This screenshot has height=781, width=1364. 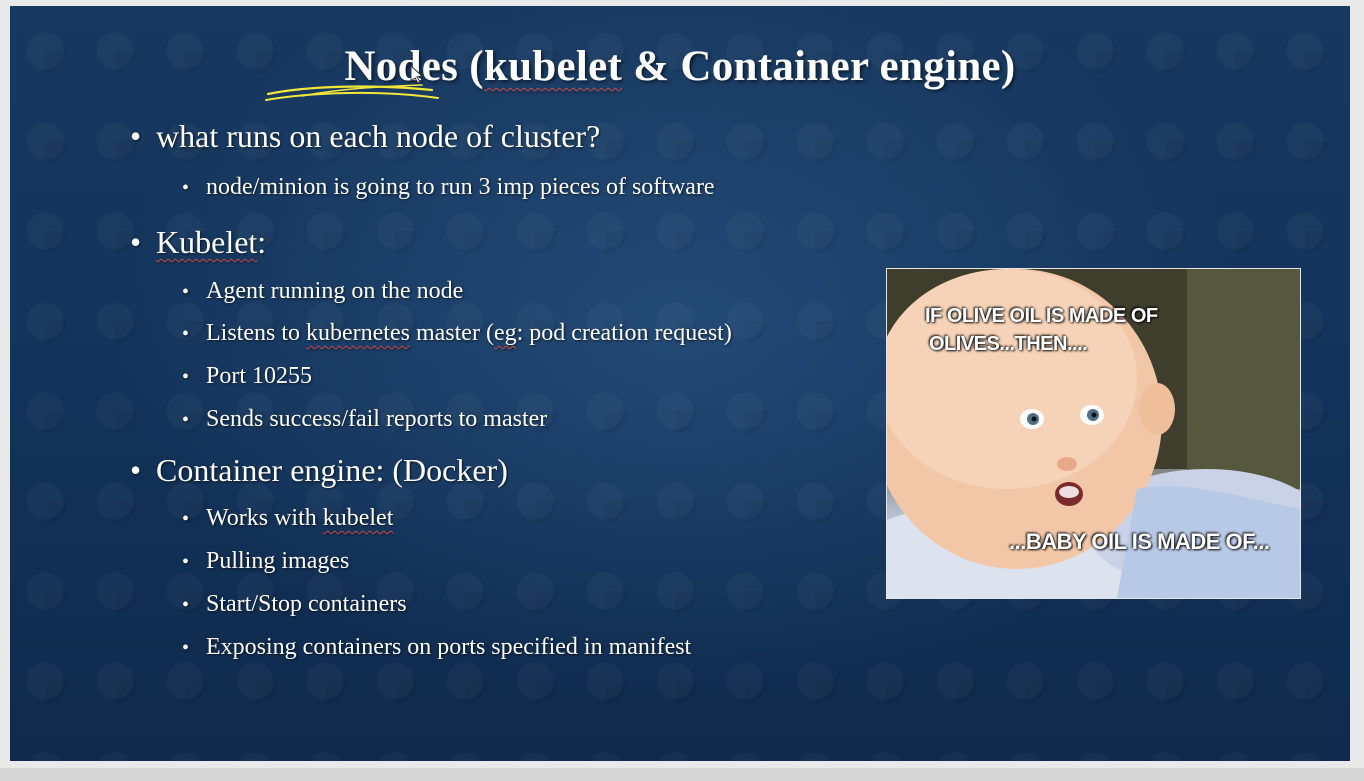 What do you see at coordinates (332, 470) in the screenshot?
I see `bullet-text: Container engine: (Docker)` at bounding box center [332, 470].